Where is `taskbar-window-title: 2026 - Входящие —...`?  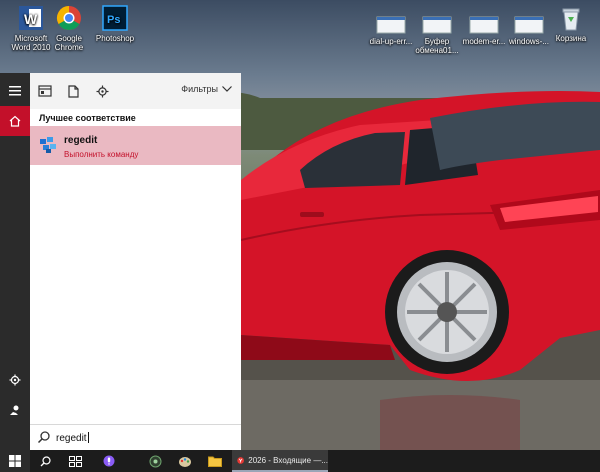
taskbar-window-title: 2026 - Входящие —... is located at coordinates (288, 460).